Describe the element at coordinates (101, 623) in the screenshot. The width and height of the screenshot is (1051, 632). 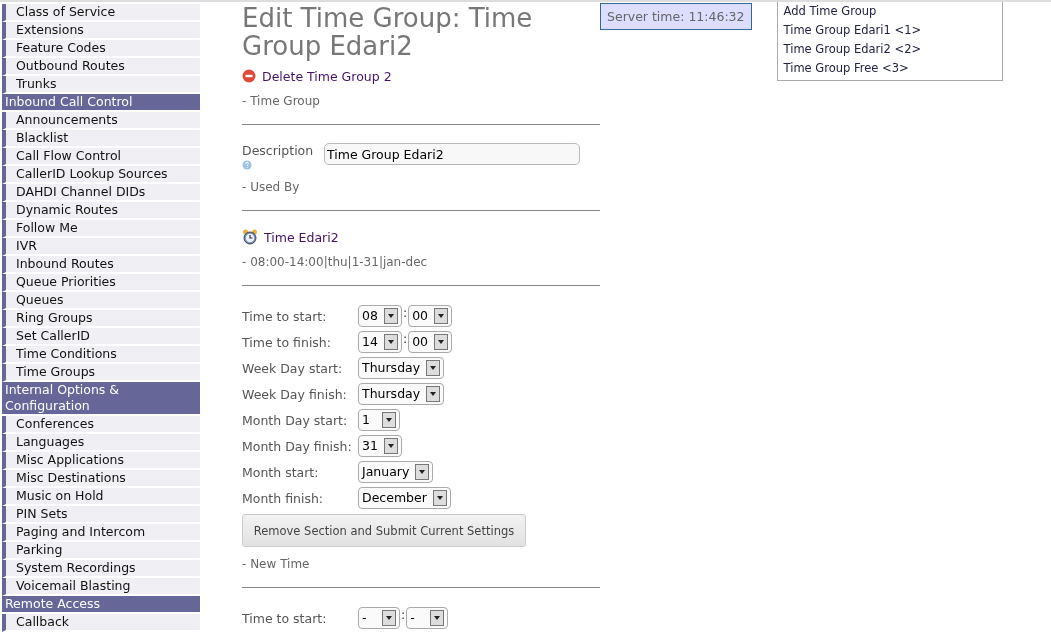
I see `sidebar-item: Callback` at that location.